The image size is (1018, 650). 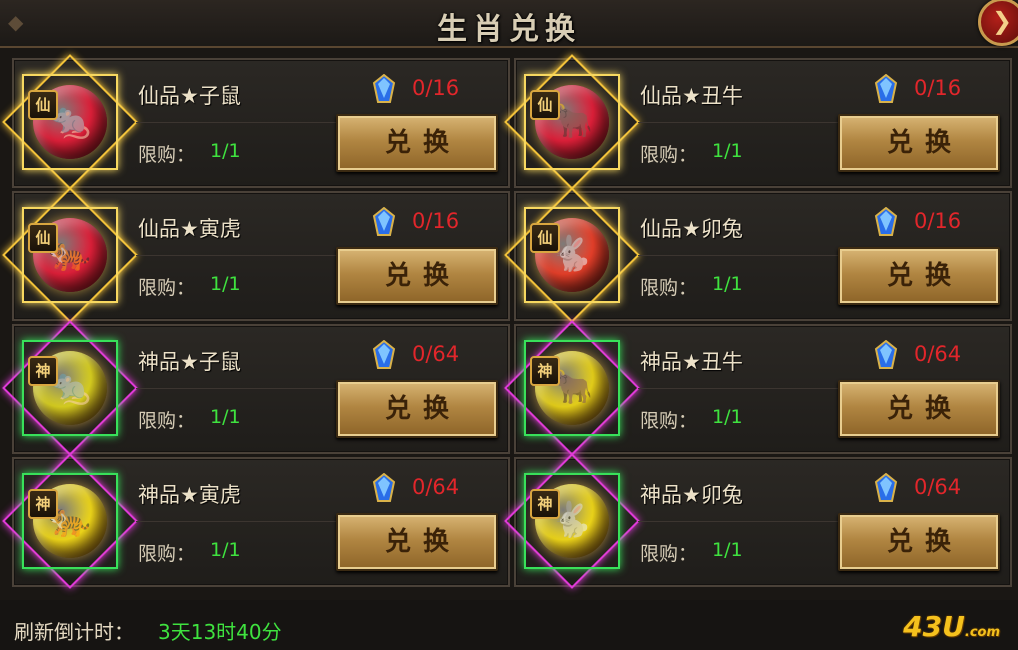 What do you see at coordinates (70, 255) in the screenshot?
I see `zodiac-orb: 🐅 仙` at bounding box center [70, 255].